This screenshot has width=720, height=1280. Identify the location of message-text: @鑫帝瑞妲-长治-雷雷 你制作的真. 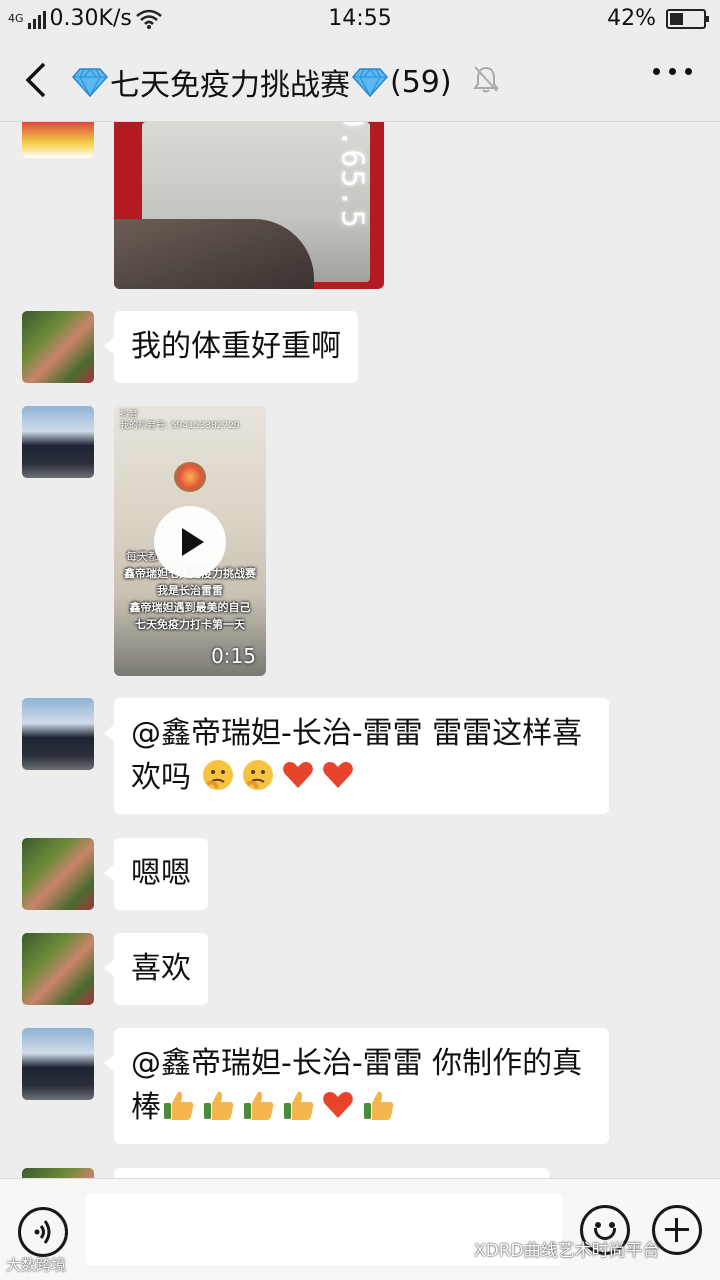
(357, 1063).